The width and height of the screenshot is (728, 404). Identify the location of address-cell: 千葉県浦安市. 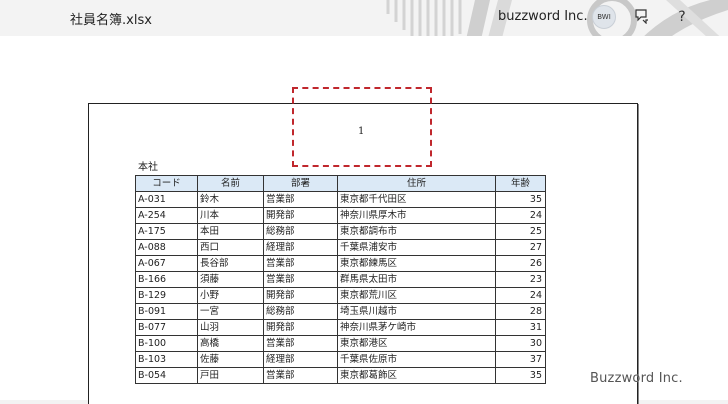
(416, 247).